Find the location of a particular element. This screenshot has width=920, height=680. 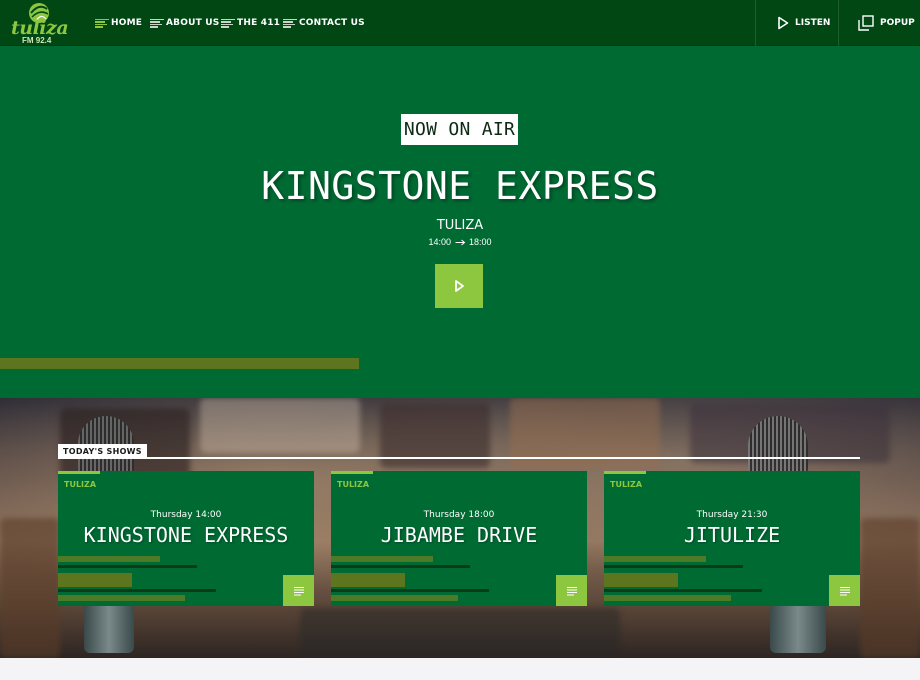

show-card: TULIZA Thursday 14:00 KINGSTONE EXPRESS is located at coordinates (186, 538).